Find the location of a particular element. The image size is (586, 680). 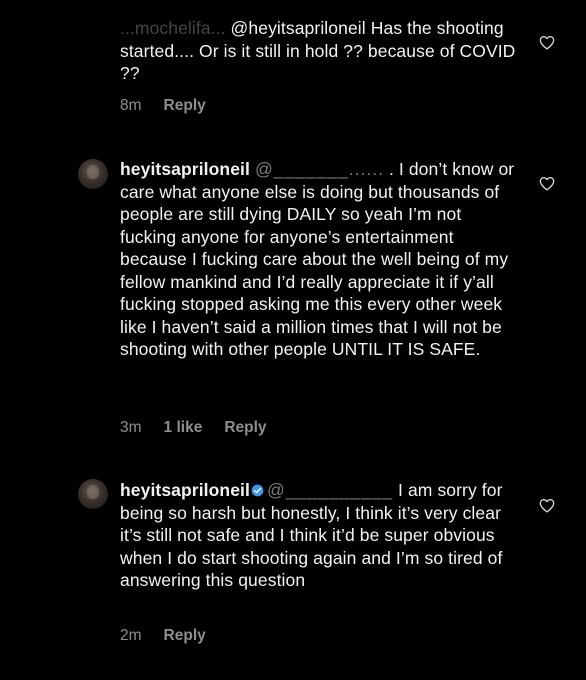

comment-redacted-mention: @__________ is located at coordinates (330, 490).